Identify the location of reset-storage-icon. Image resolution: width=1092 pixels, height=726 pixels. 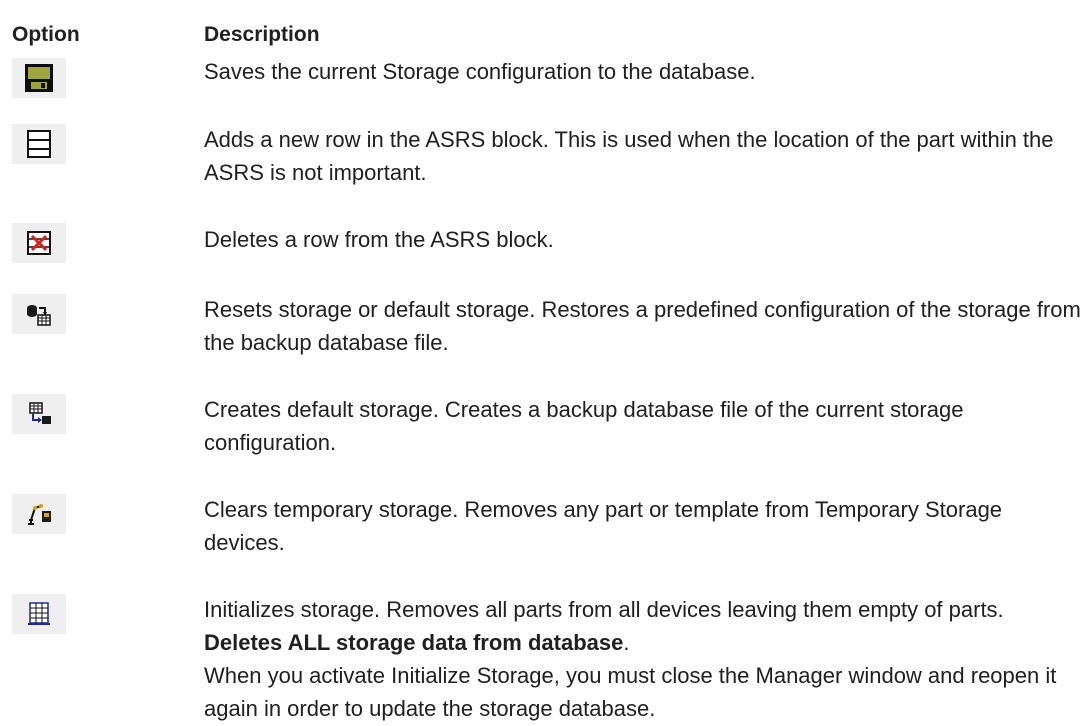
(39, 314).